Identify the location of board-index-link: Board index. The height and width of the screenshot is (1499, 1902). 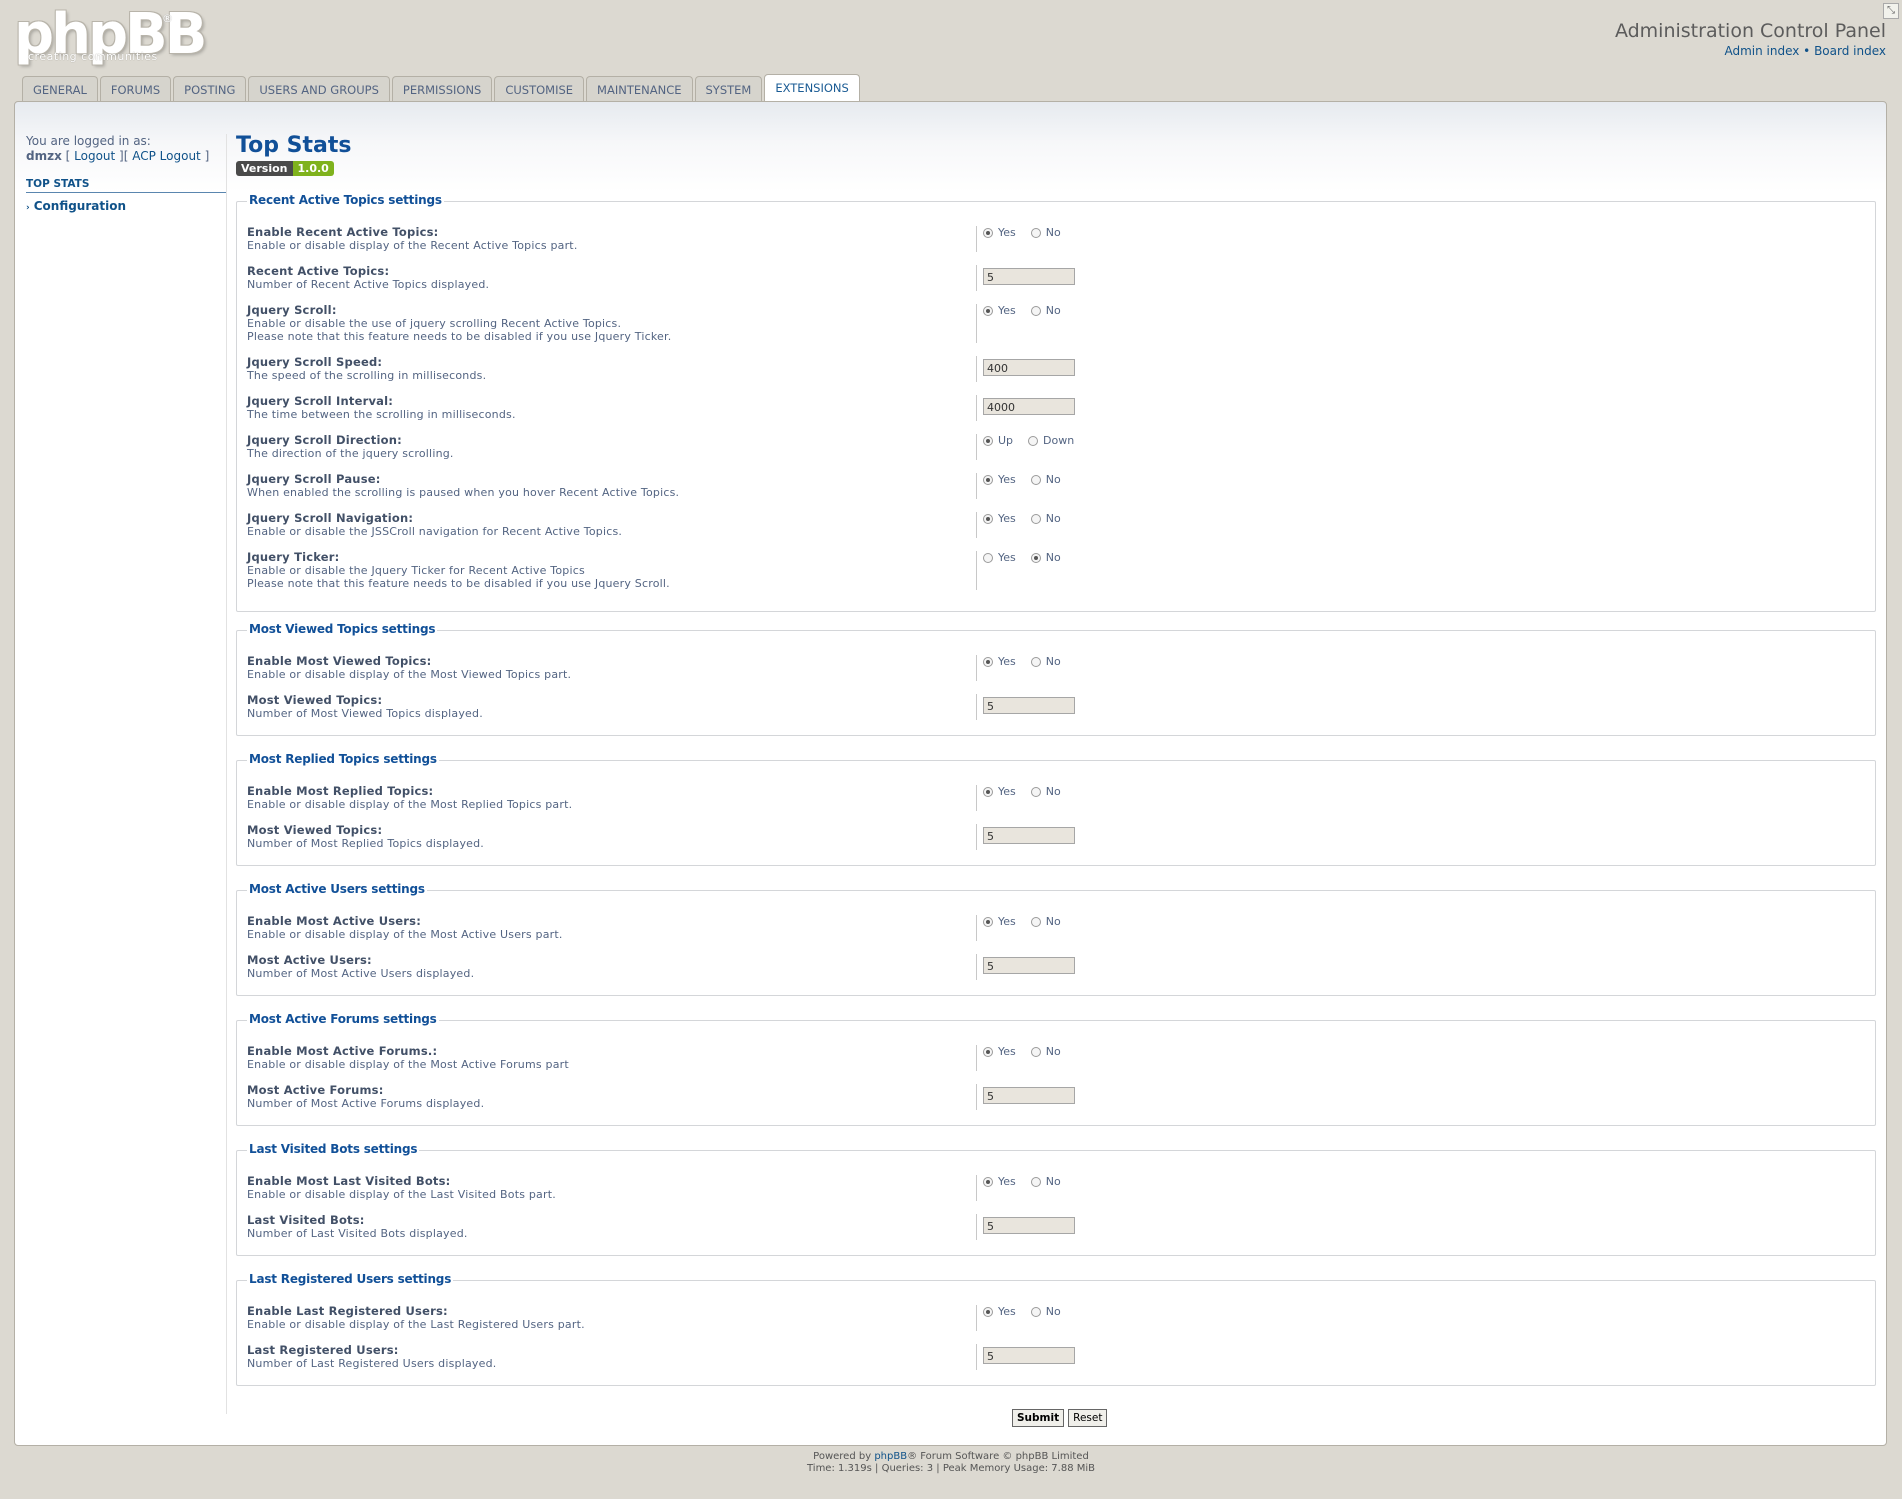
(1850, 51).